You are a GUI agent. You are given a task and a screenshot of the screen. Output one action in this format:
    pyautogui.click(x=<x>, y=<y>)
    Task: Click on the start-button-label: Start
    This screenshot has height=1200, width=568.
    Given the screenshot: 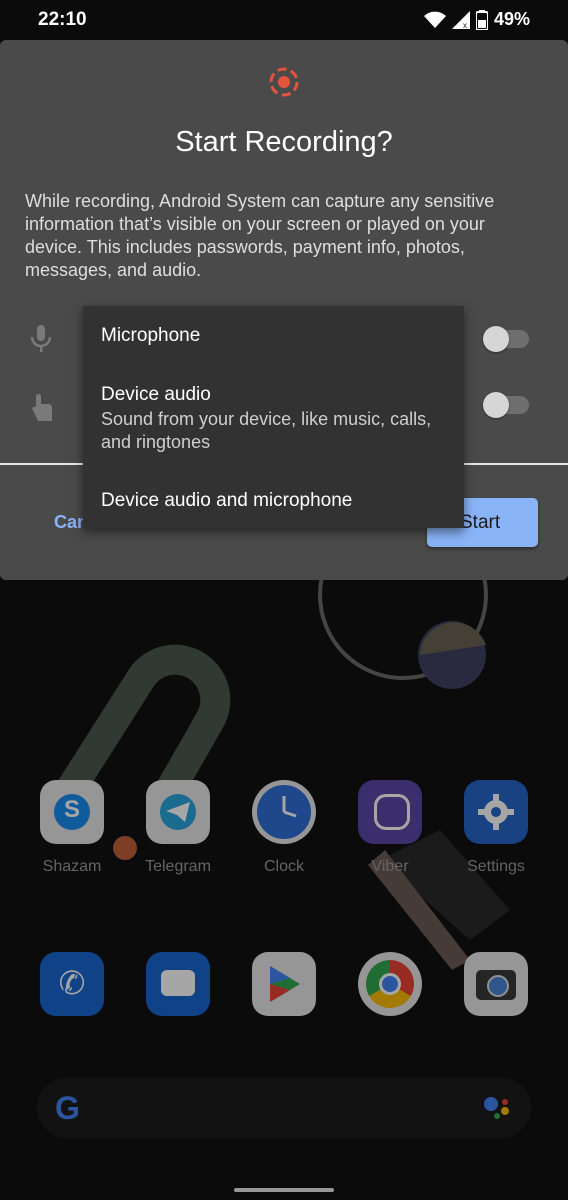 What is the action you would take?
    pyautogui.click(x=480, y=522)
    